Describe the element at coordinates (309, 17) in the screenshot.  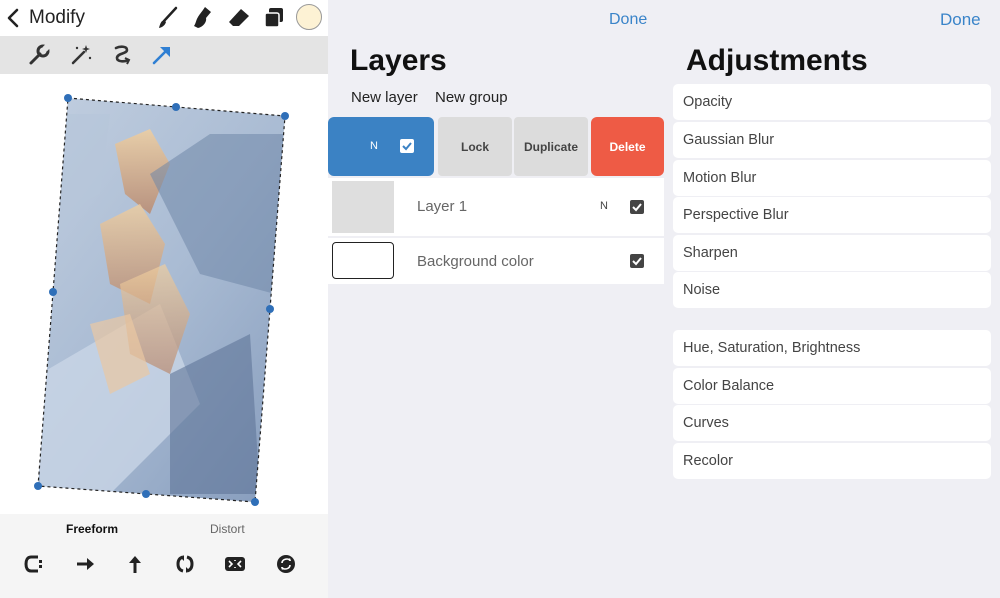
I see `color-swatch` at that location.